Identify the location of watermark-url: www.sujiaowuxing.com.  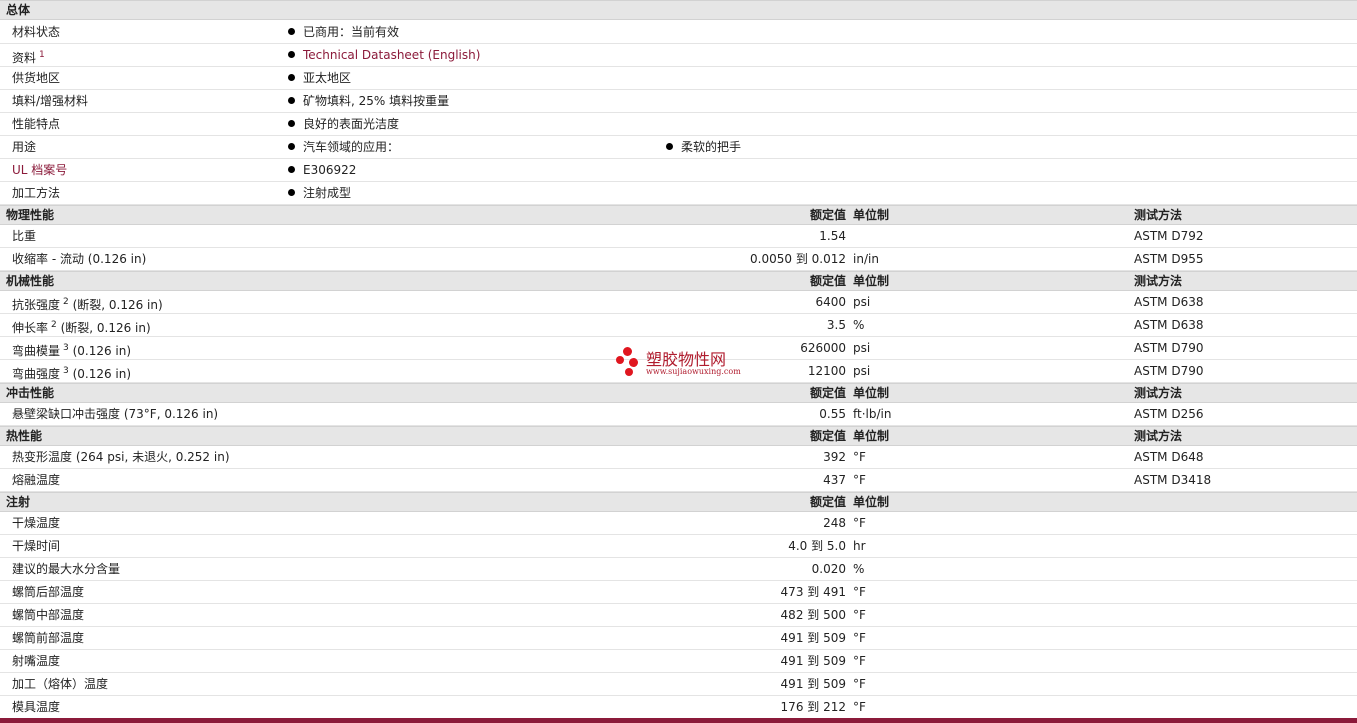
(693, 371).